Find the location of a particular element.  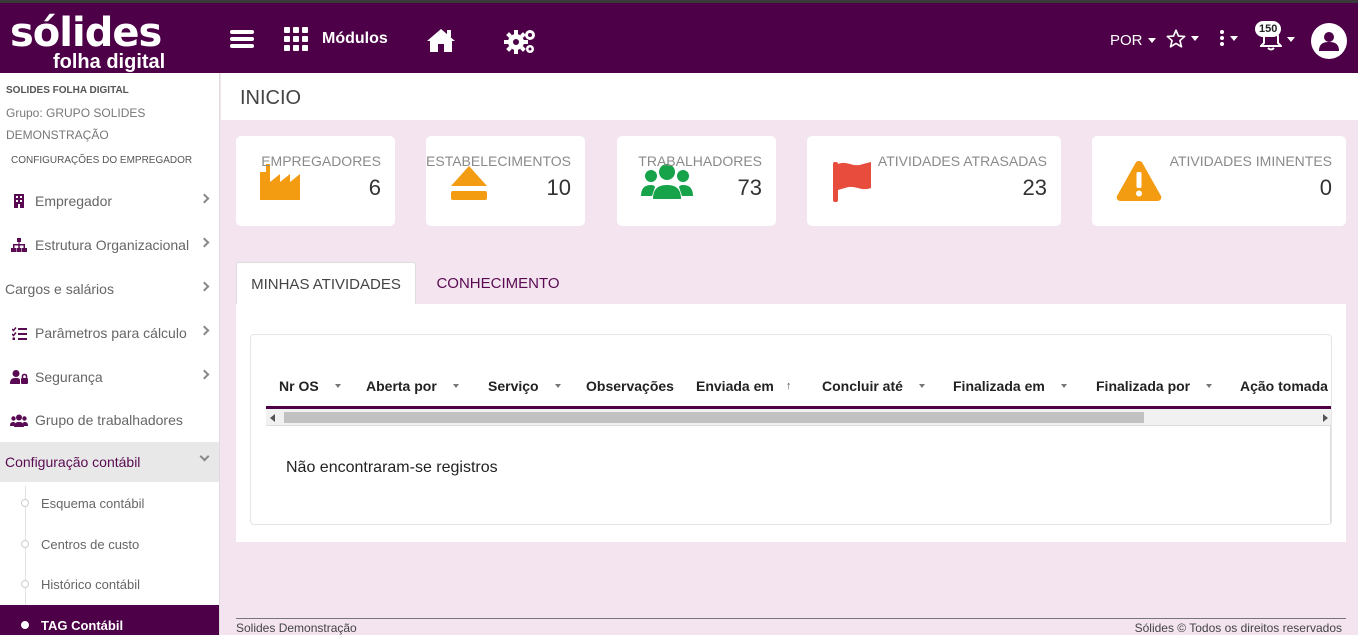

stat-label: TRABALHADORES is located at coordinates (700, 161).